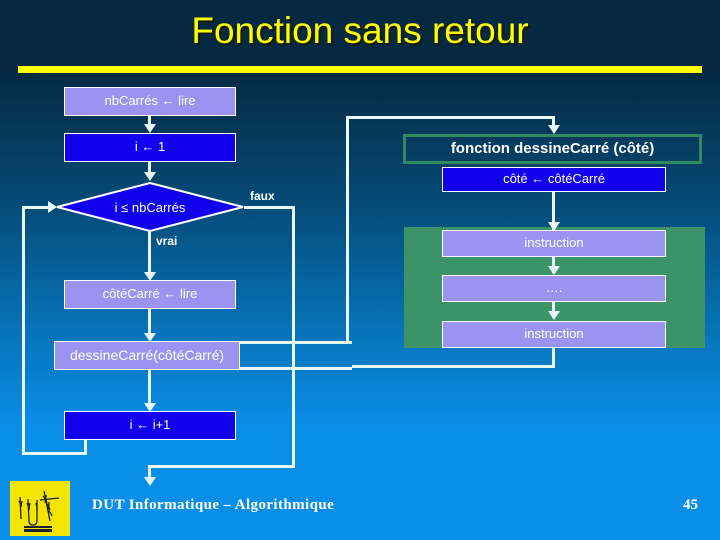 Image resolution: width=720 pixels, height=540 pixels. Describe the element at coordinates (554, 129) in the screenshot. I see `arrowhead-function-header` at that location.